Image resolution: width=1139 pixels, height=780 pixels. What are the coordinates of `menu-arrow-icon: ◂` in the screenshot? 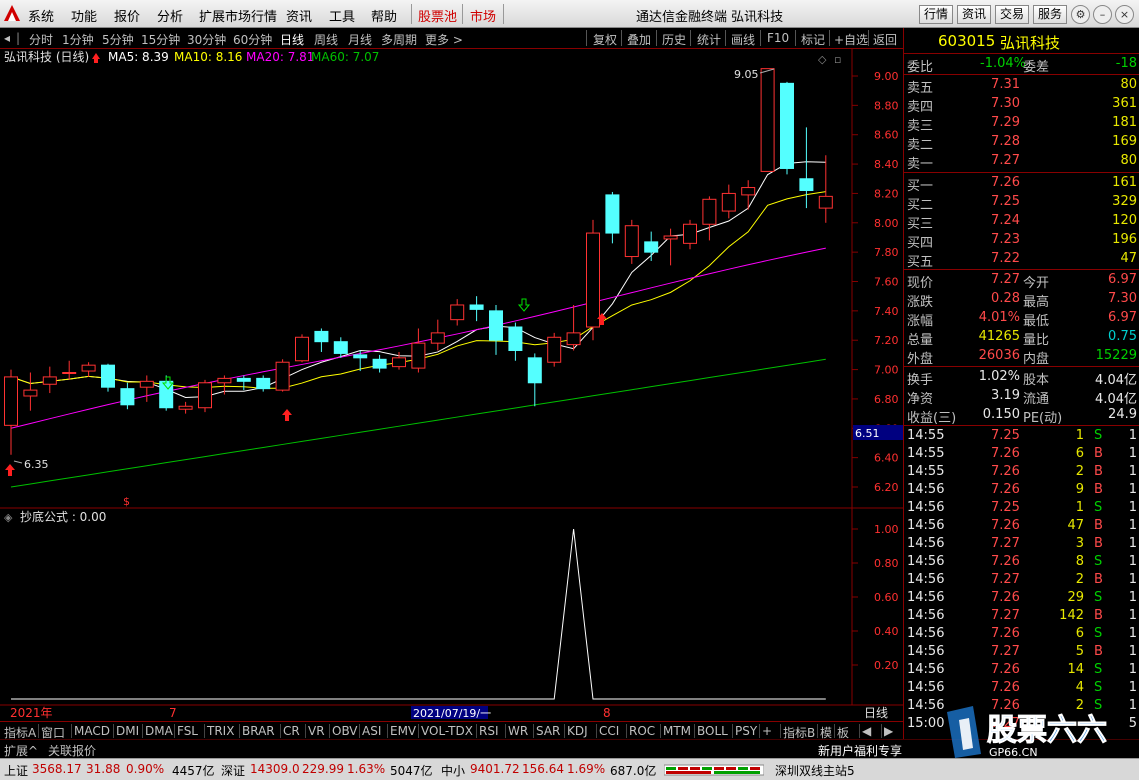 It's located at (7, 38).